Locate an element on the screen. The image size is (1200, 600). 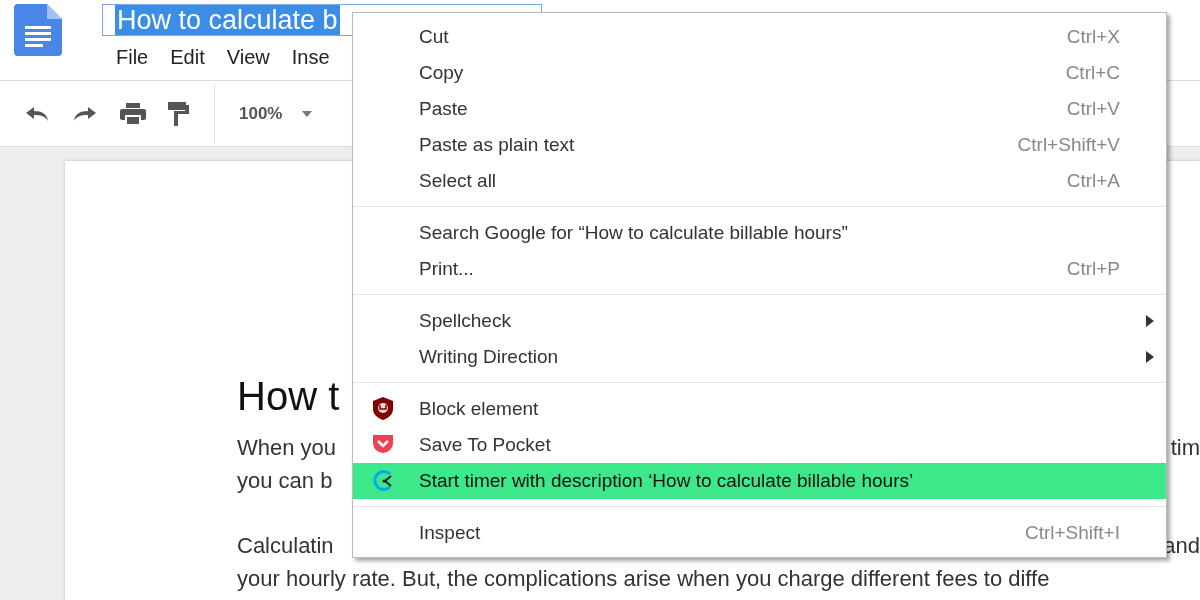
menu-item: Inse is located at coordinates (310, 57).